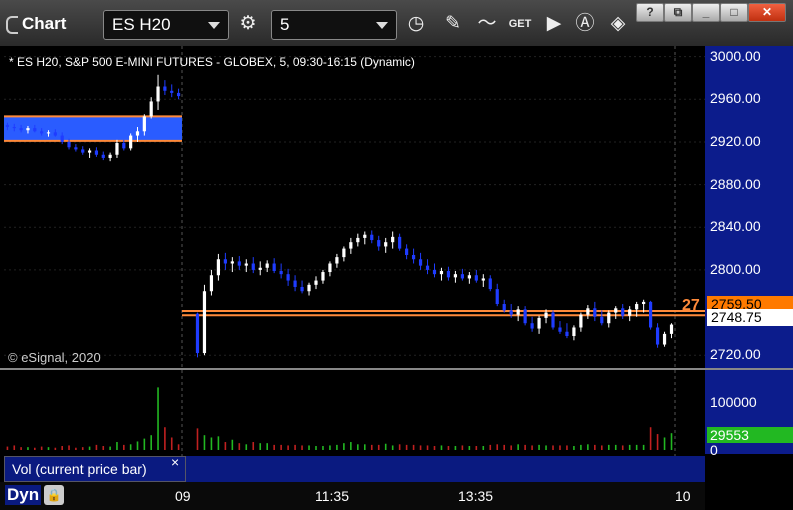 Image resolution: width=793 pixels, height=510 pixels. What do you see at coordinates (520, 24) in the screenshot?
I see `get-icon: GET` at bounding box center [520, 24].